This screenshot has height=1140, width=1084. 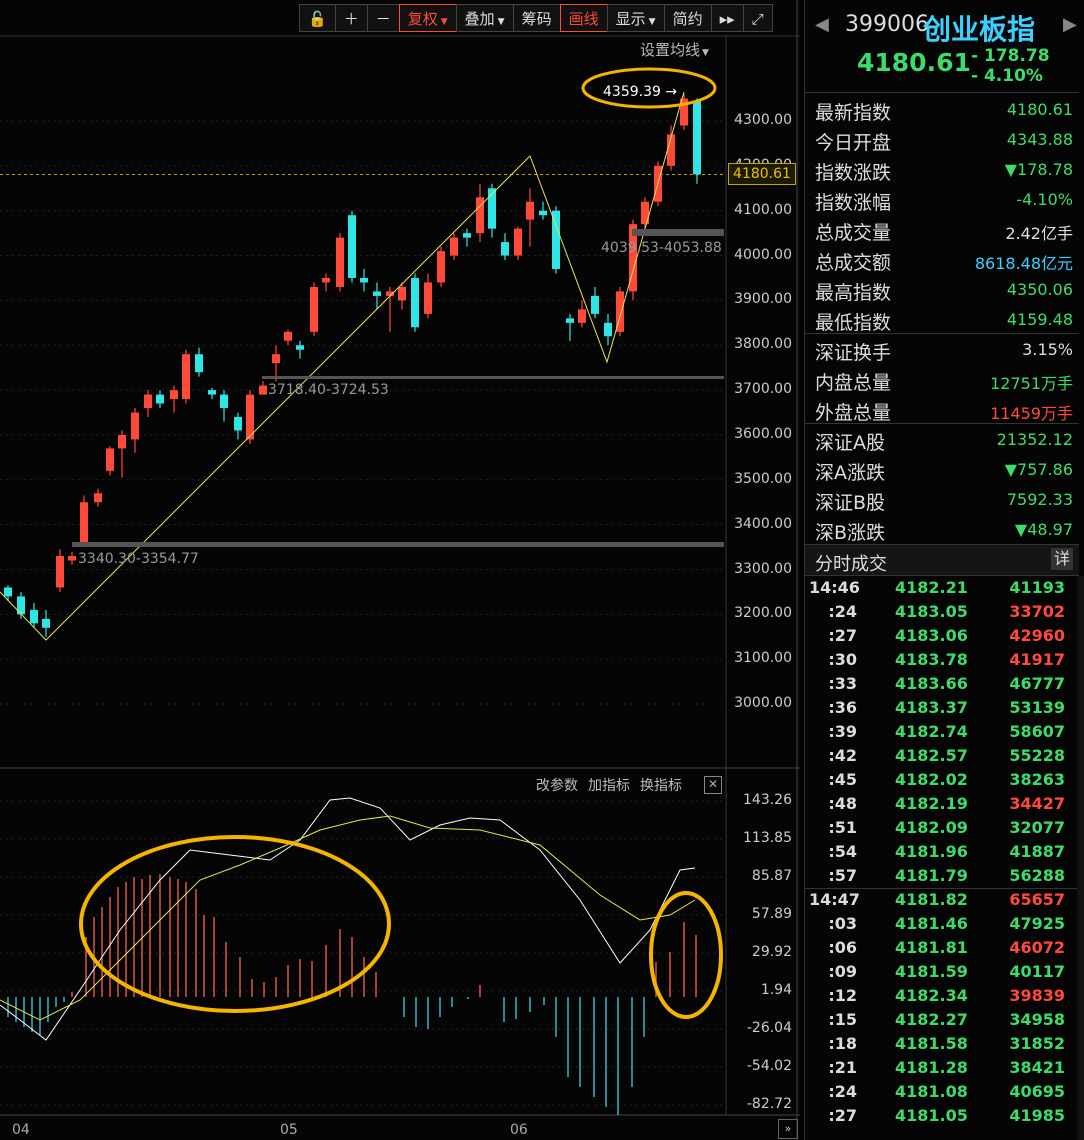 I want to click on tick-time: 14:46, so click(x=834, y=587).